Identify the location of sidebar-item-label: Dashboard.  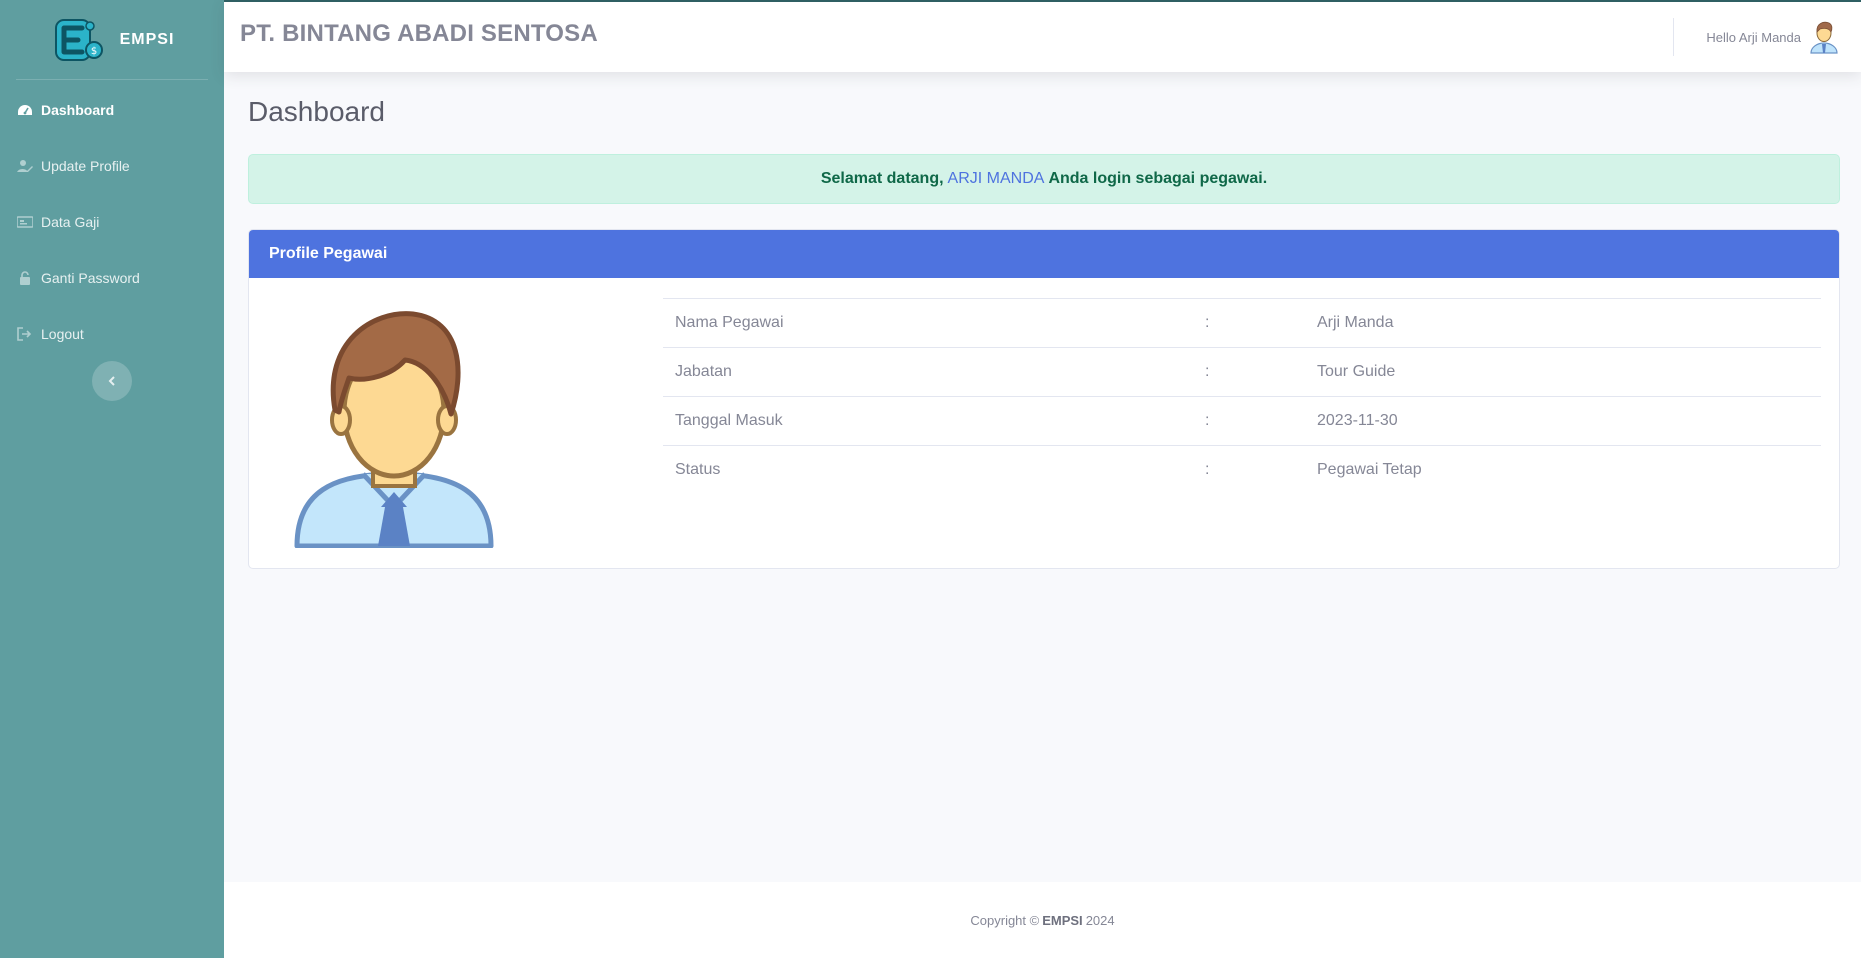
(78, 110).